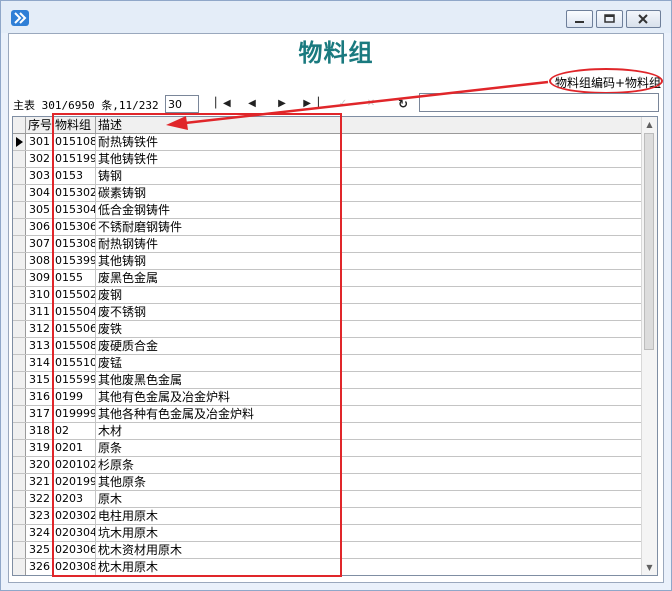 This screenshot has height=591, width=672. I want to click on table-row: 318 02 木材, so click(328, 431).